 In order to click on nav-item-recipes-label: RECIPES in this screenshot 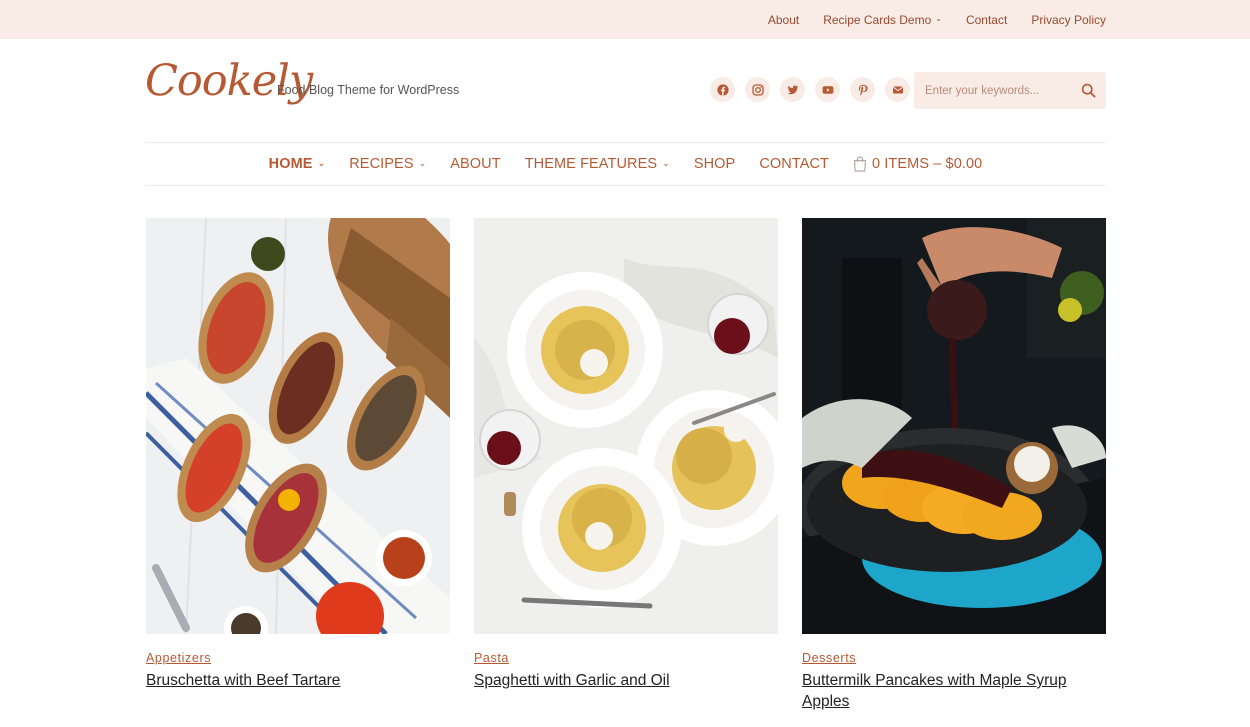, I will do `click(381, 164)`.